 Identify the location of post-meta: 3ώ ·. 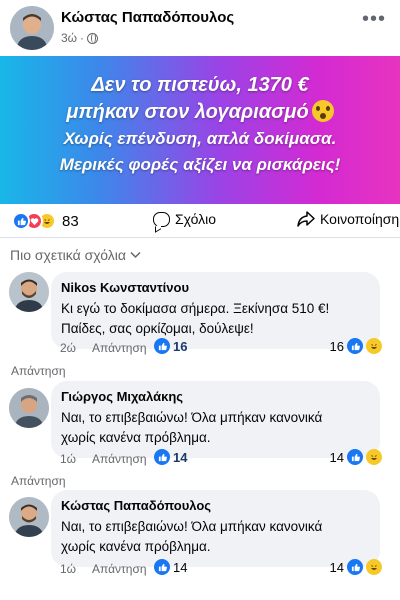
(80, 38).